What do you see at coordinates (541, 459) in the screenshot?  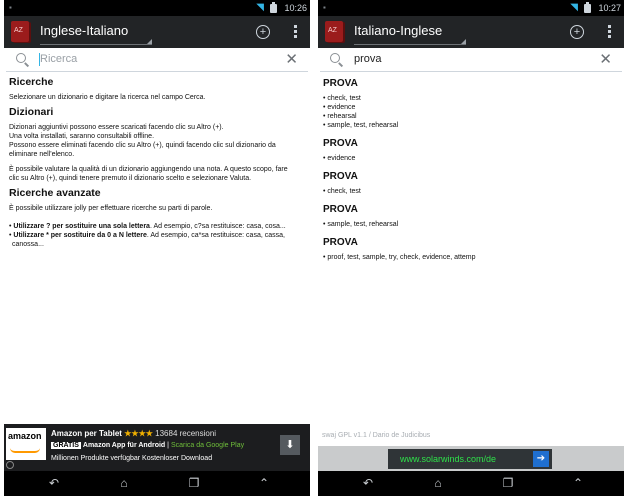 I see `arrow-right-icon: ➔` at bounding box center [541, 459].